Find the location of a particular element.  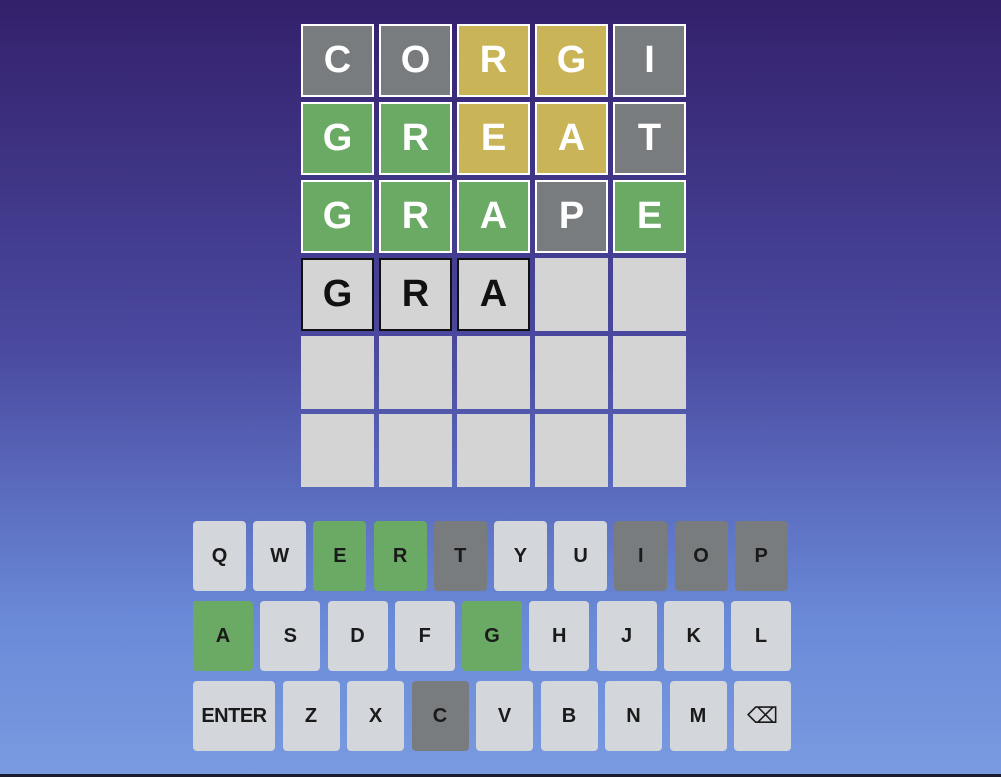

board-row: GREAT is located at coordinates (496, 138).